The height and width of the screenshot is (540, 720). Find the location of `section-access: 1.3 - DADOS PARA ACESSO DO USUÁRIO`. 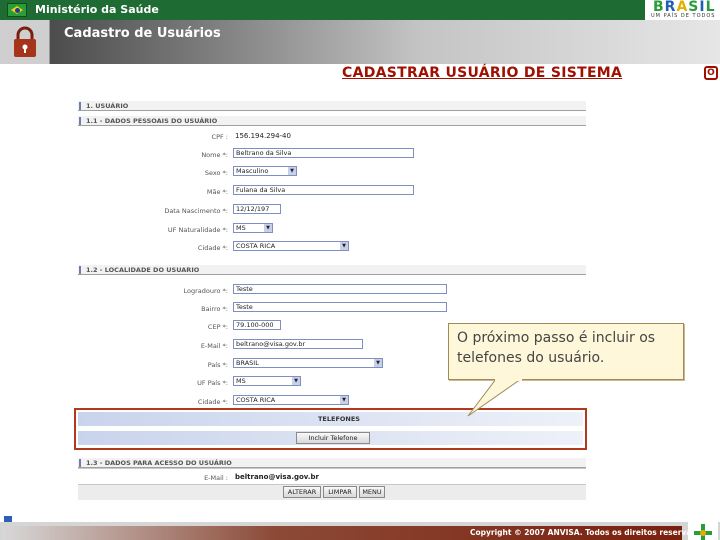

section-access: 1.3 - DADOS PARA ACESSO DO USUÁRIO is located at coordinates (332, 463).